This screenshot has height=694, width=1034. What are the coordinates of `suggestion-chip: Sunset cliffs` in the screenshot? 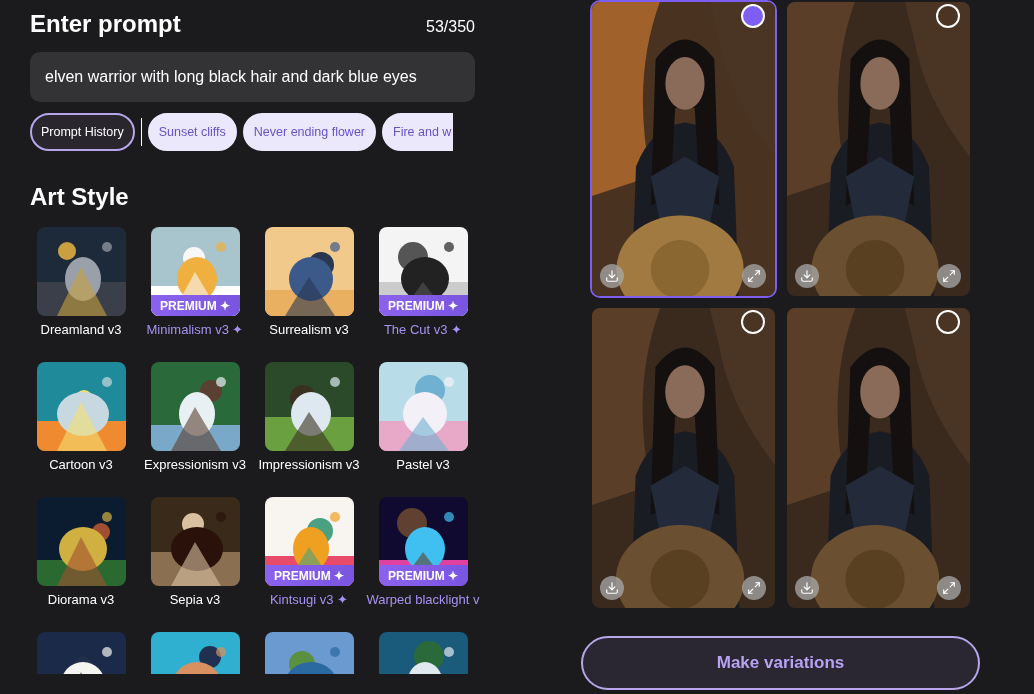 It's located at (192, 132).